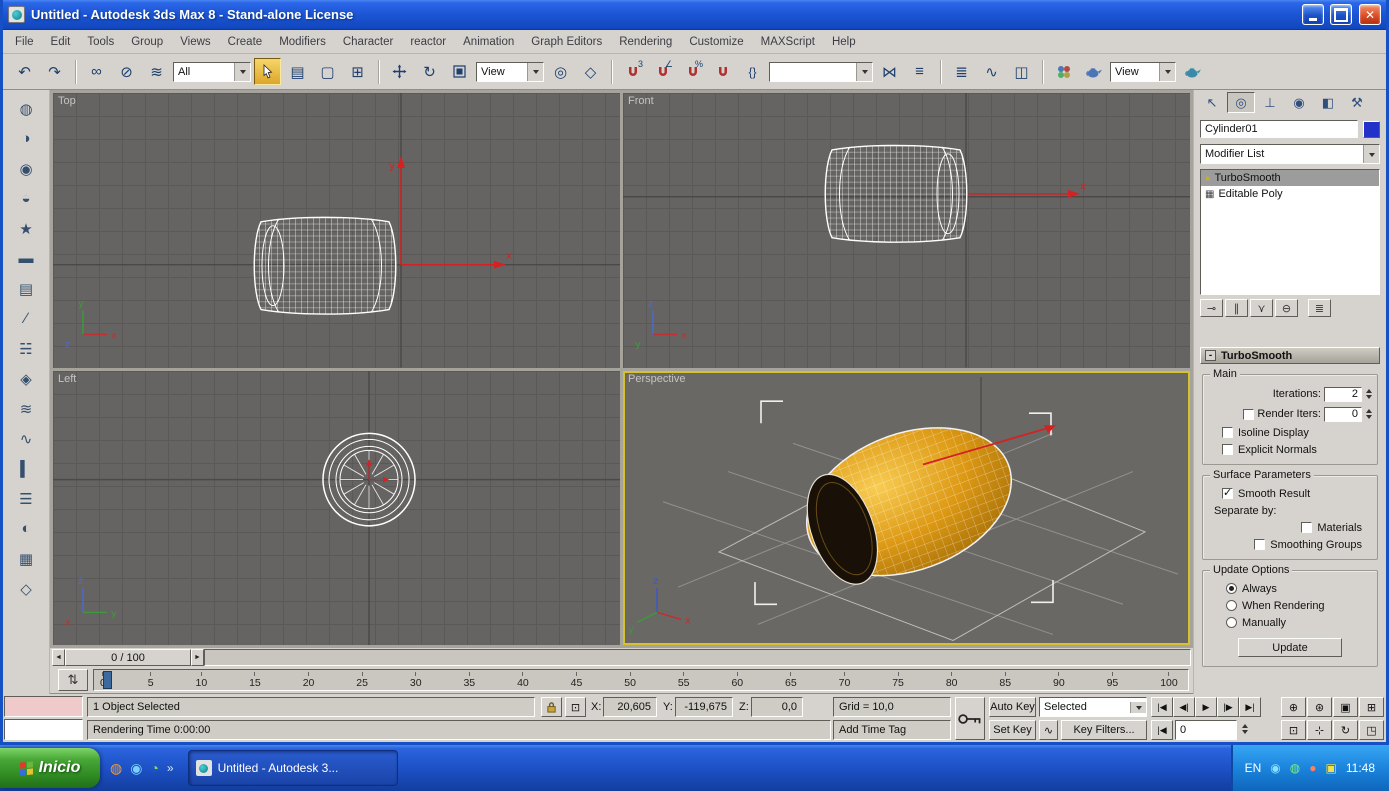 This screenshot has height=791, width=1389. Describe the element at coordinates (1290, 355) in the screenshot. I see `turbosmooth-rollout-header: - TurboSmooth` at that location.